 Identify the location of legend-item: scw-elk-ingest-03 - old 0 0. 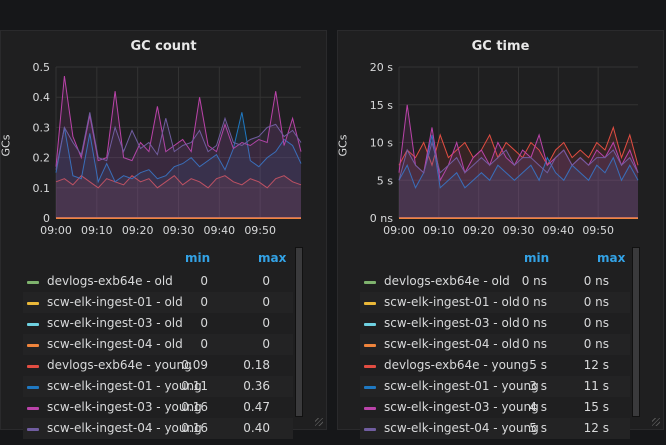
(158, 323).